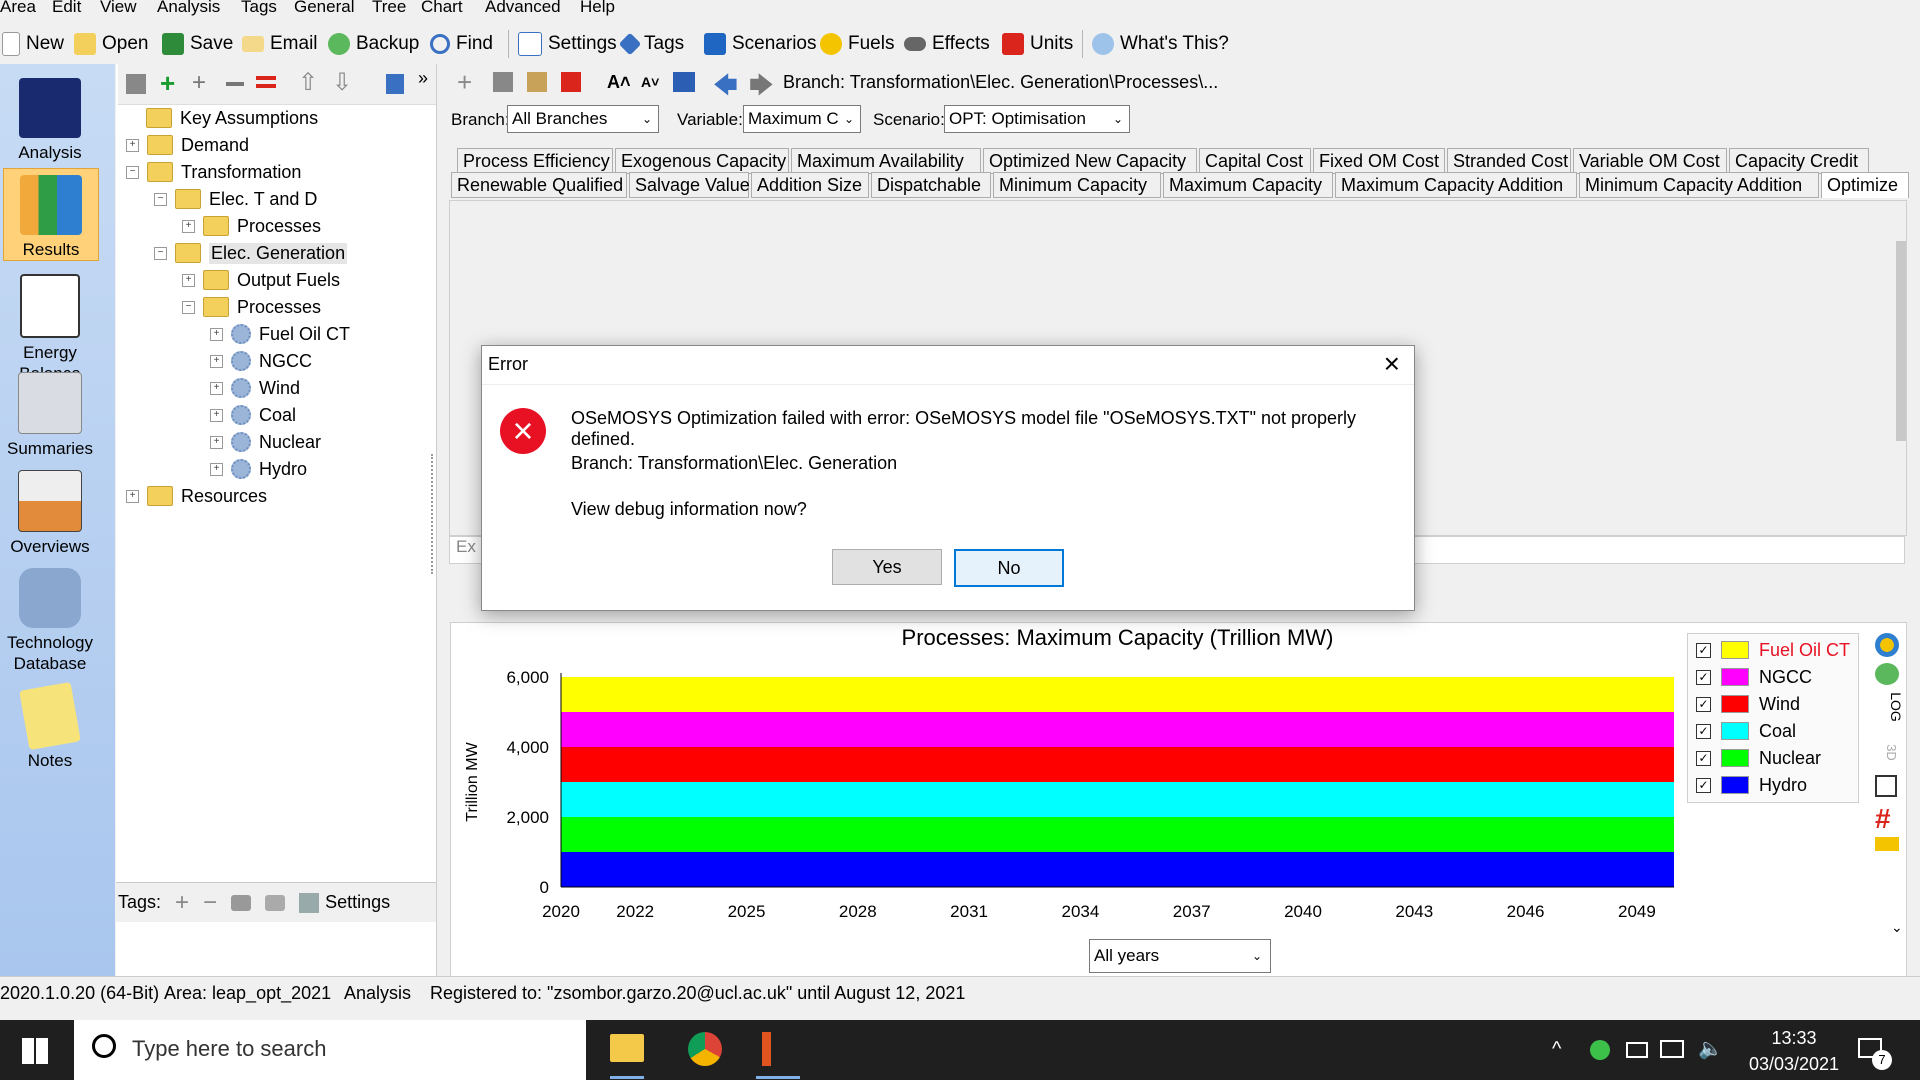  What do you see at coordinates (503, 82) in the screenshot?
I see `copy-icon` at bounding box center [503, 82].